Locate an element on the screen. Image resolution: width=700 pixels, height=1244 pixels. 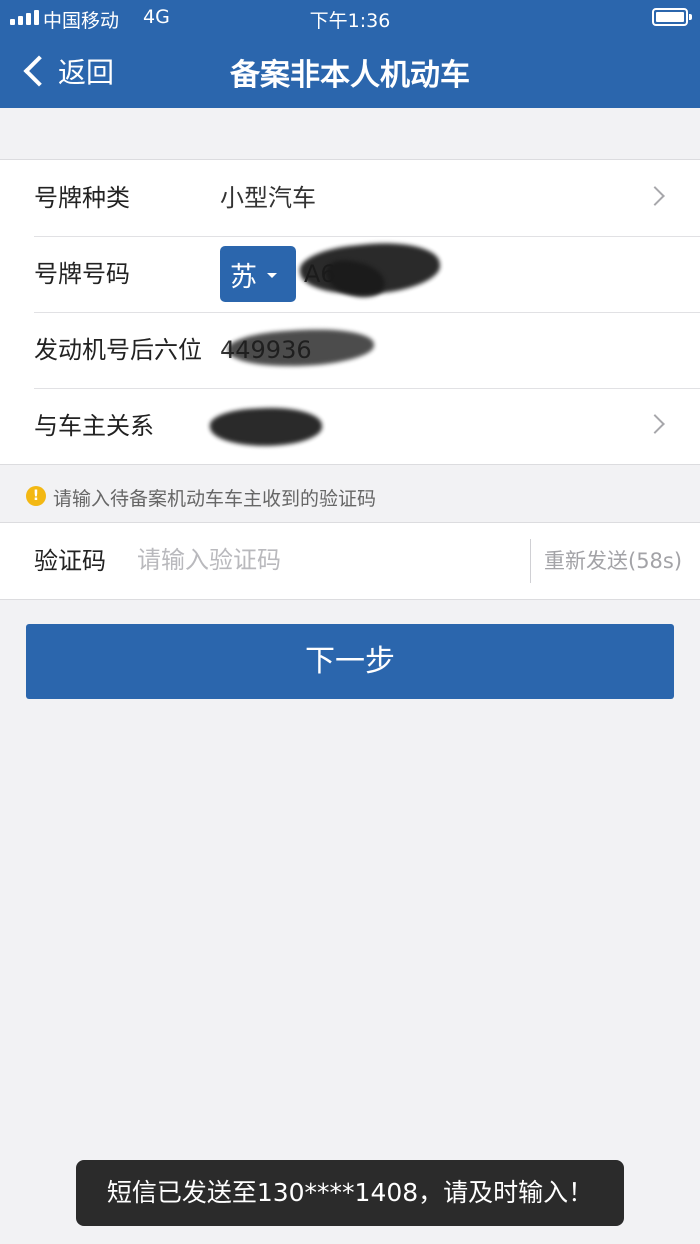
next-step-button: 下一步 is located at coordinates (350, 661).